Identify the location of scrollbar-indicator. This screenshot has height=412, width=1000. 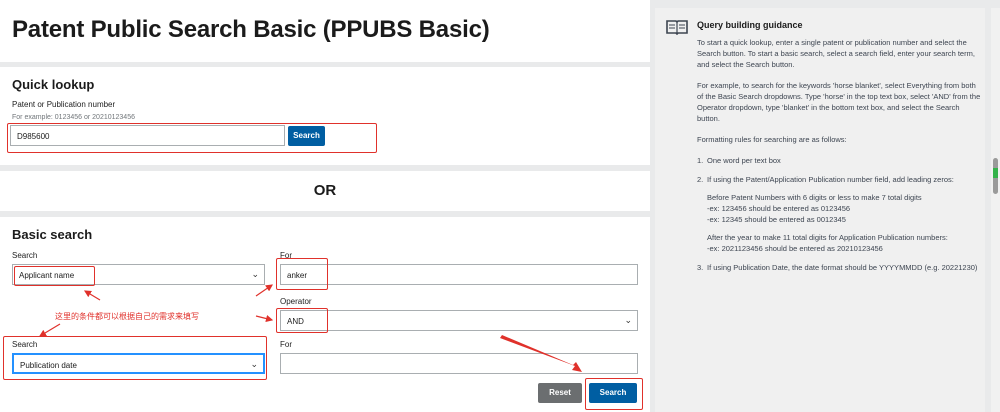
(995, 173).